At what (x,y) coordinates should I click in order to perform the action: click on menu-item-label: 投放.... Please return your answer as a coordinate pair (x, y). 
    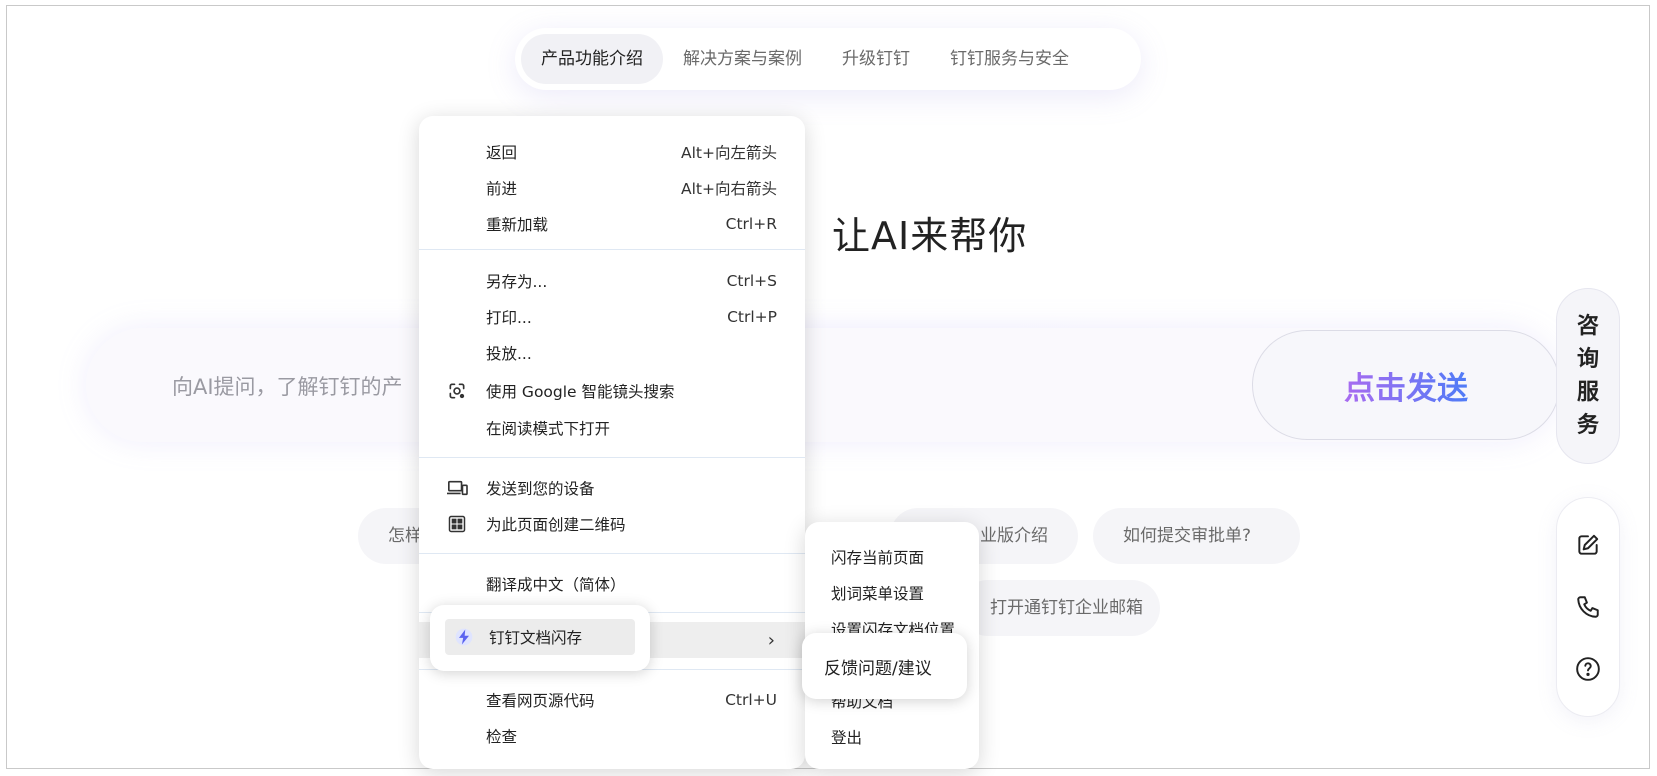
    Looking at the image, I should click on (509, 354).